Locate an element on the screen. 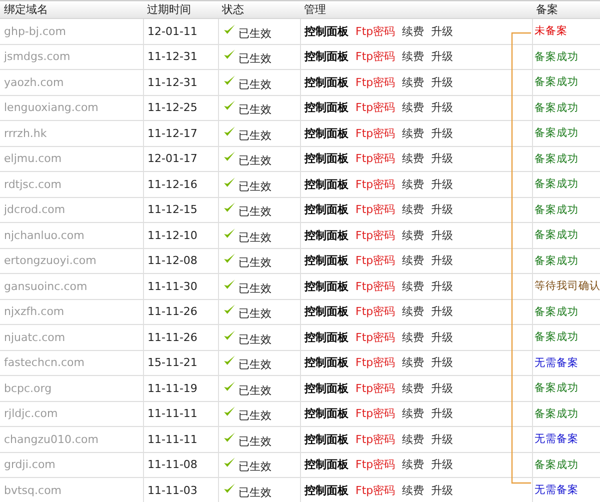 The width and height of the screenshot is (600, 502). column-header: 过期时间 is located at coordinates (180, 9).